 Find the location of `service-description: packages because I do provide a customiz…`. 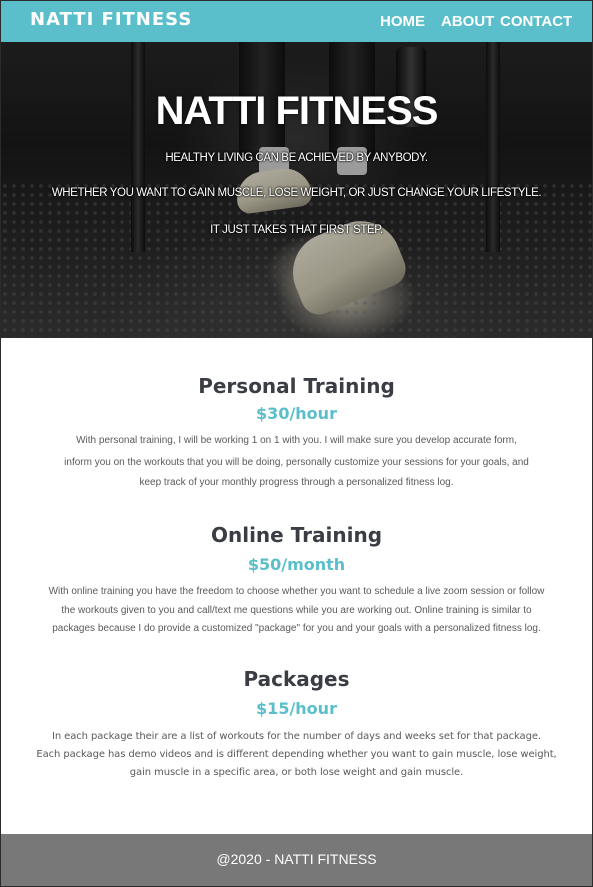

service-description: packages because I do provide a customiz… is located at coordinates (296, 628).